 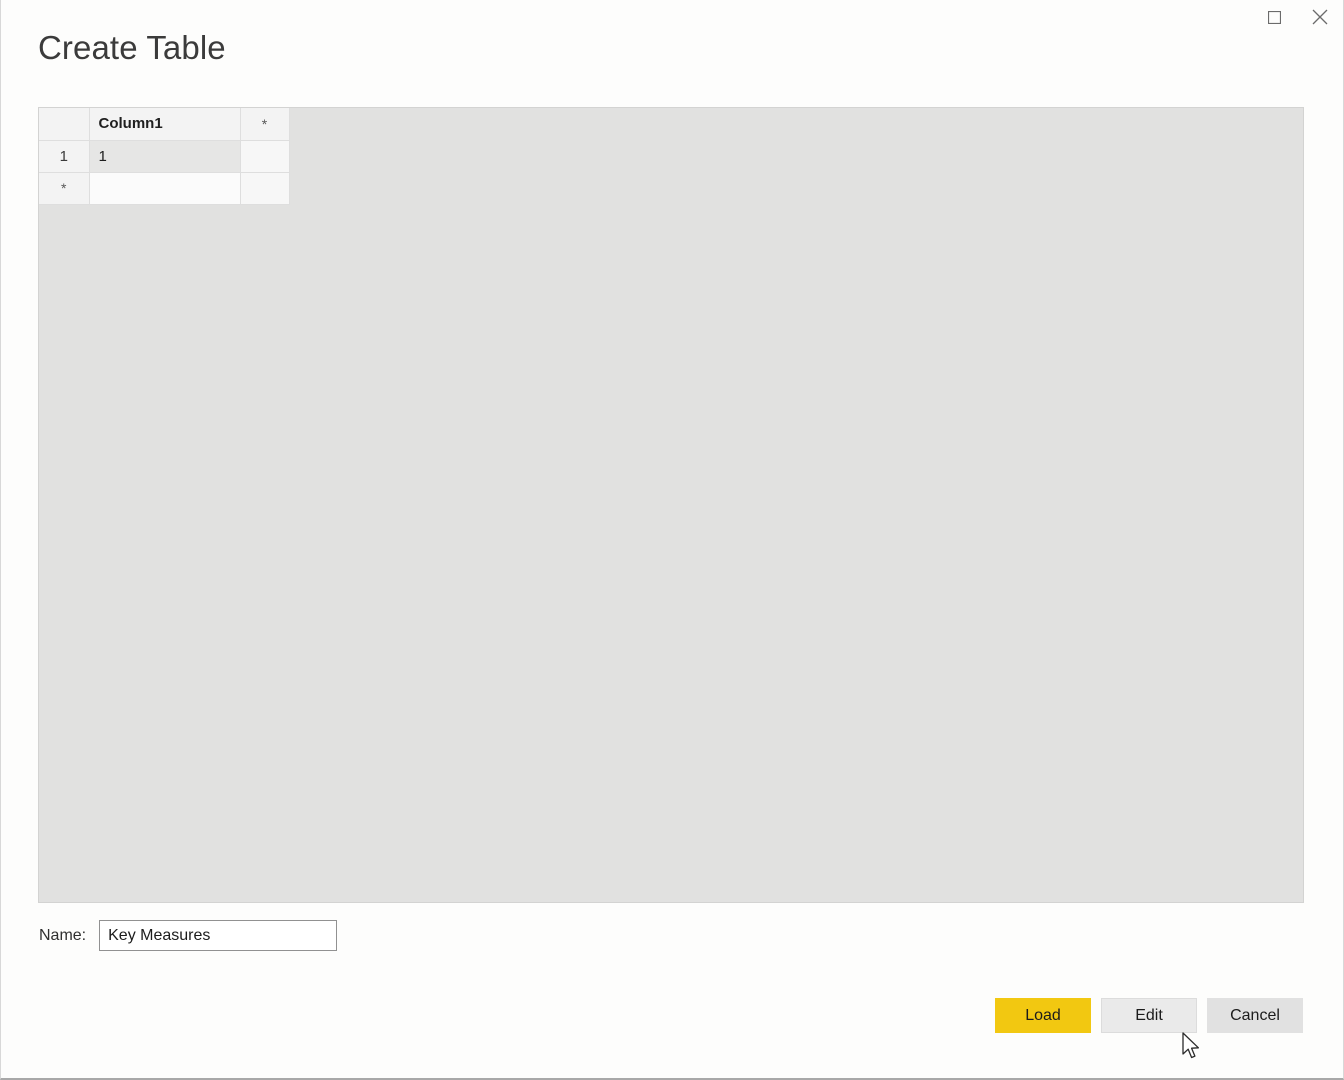 I want to click on table-row: 1 1, so click(x=164, y=156).